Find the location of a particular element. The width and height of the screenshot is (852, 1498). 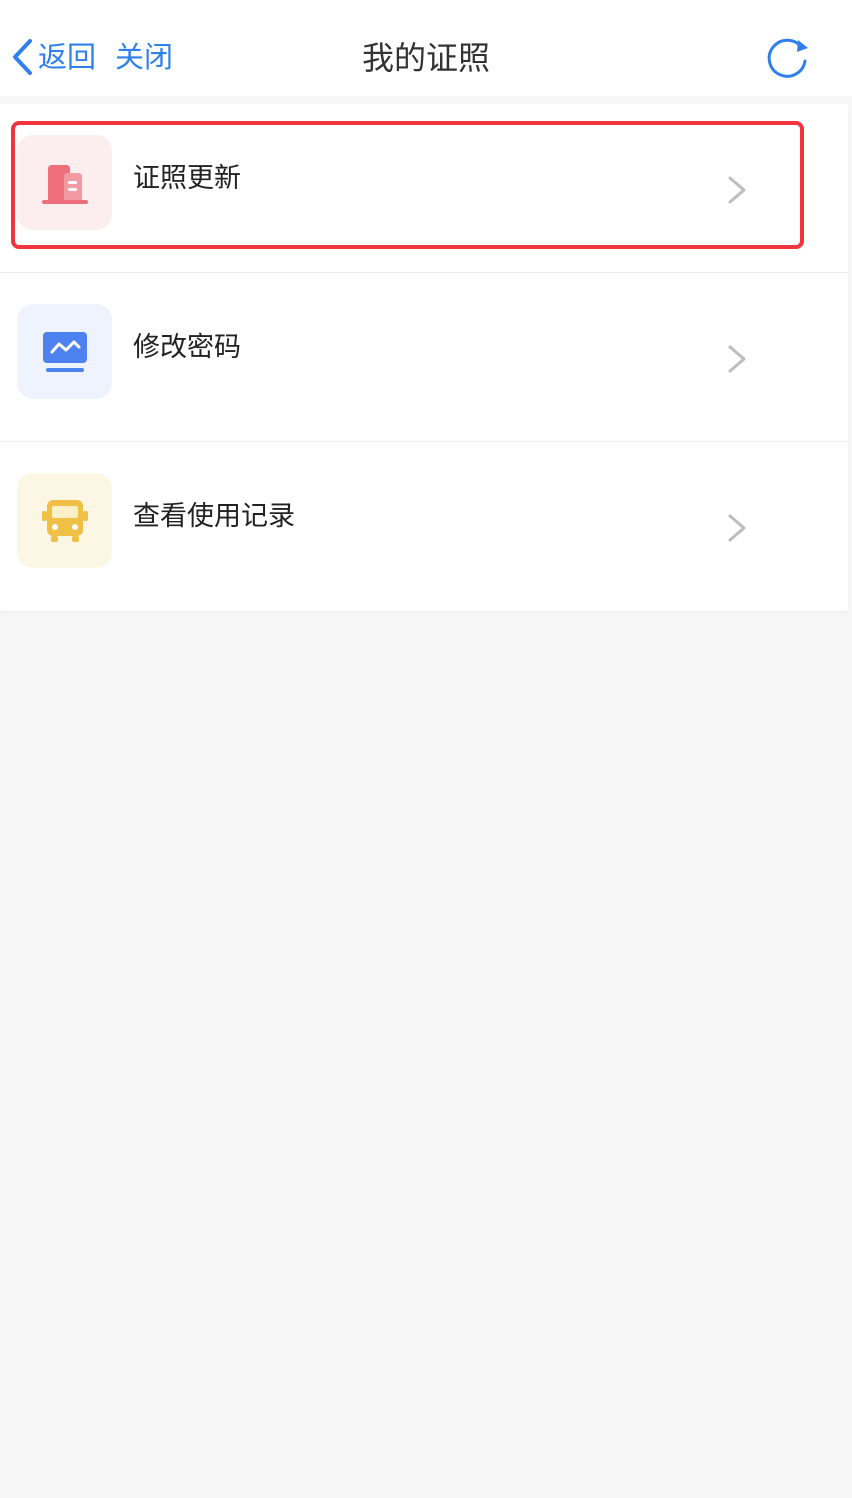

building-icon is located at coordinates (65, 183).